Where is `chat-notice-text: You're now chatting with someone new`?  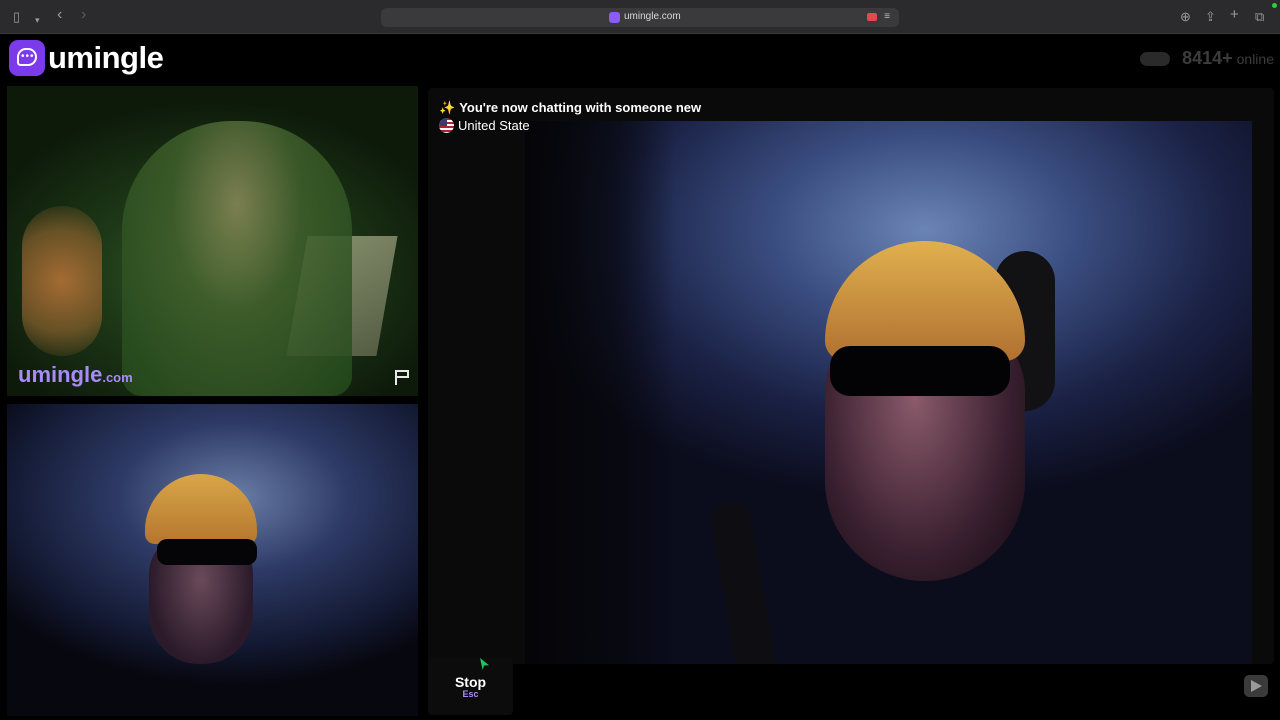 chat-notice-text: You're now chatting with someone new is located at coordinates (580, 107).